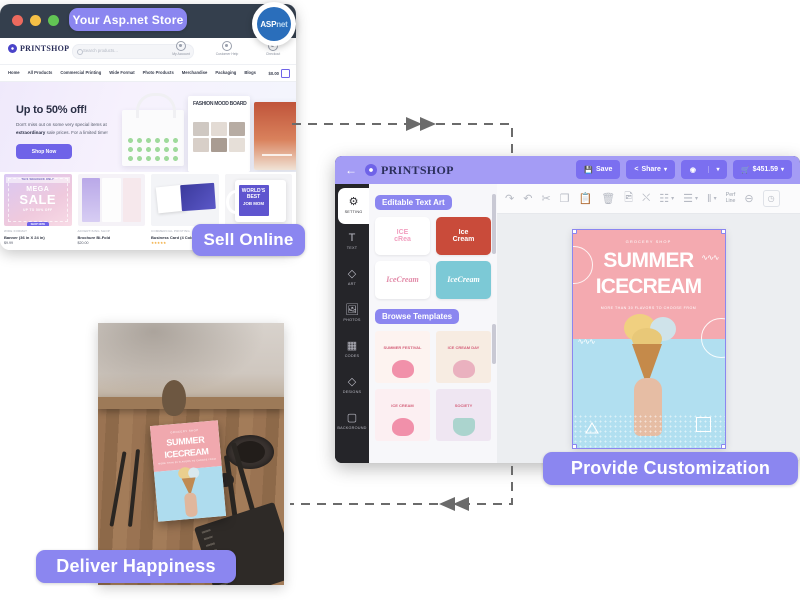 Image resolution: width=800 pixels, height=600 pixels. Describe the element at coordinates (185, 200) in the screenshot. I see `product-image-business-card` at that location.